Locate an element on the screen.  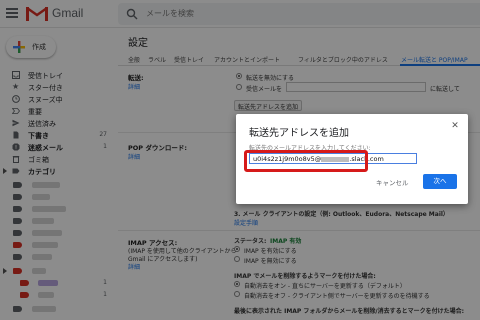
cancel-button: キャンセル is located at coordinates (392, 182).